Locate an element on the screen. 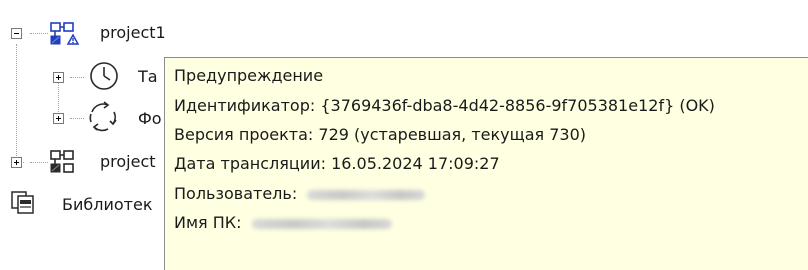 The height and width of the screenshot is (270, 808). redacted-user-value is located at coordinates (366, 194).